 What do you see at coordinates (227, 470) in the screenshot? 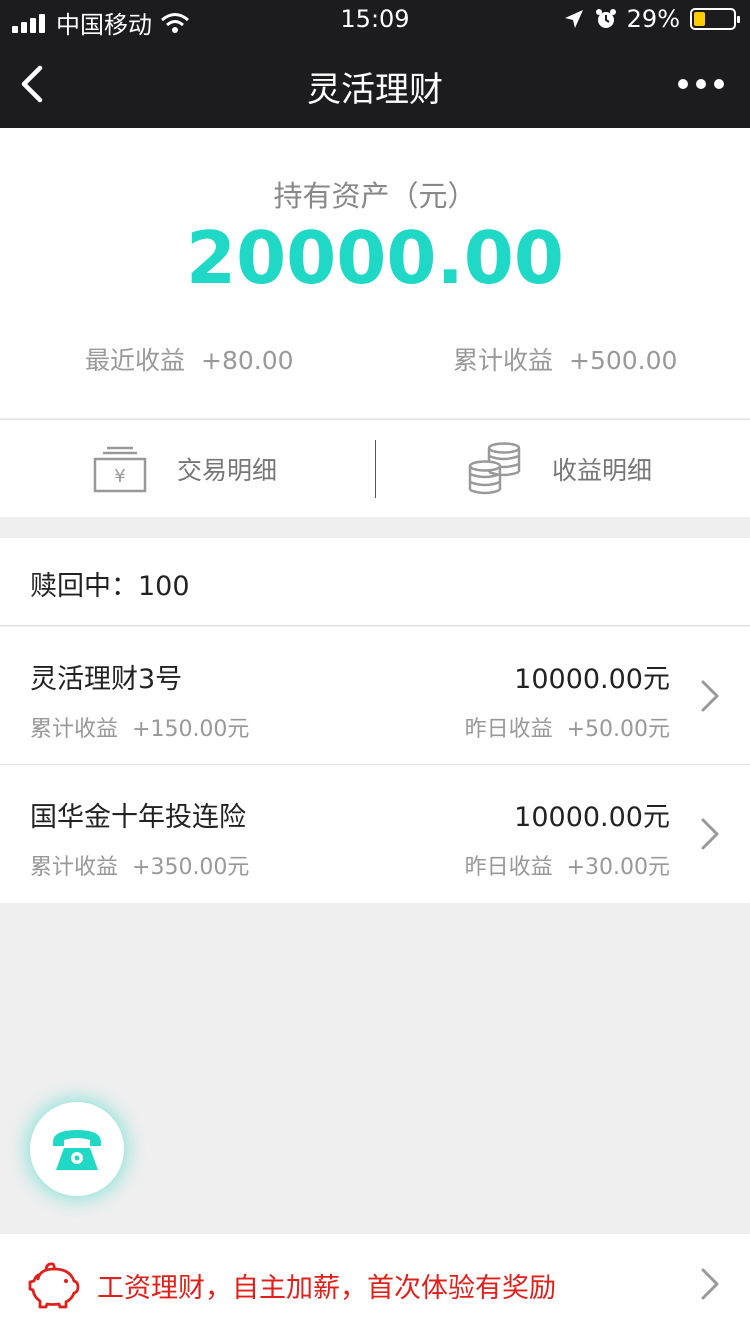
I see `transactions-label: 交易明细` at bounding box center [227, 470].